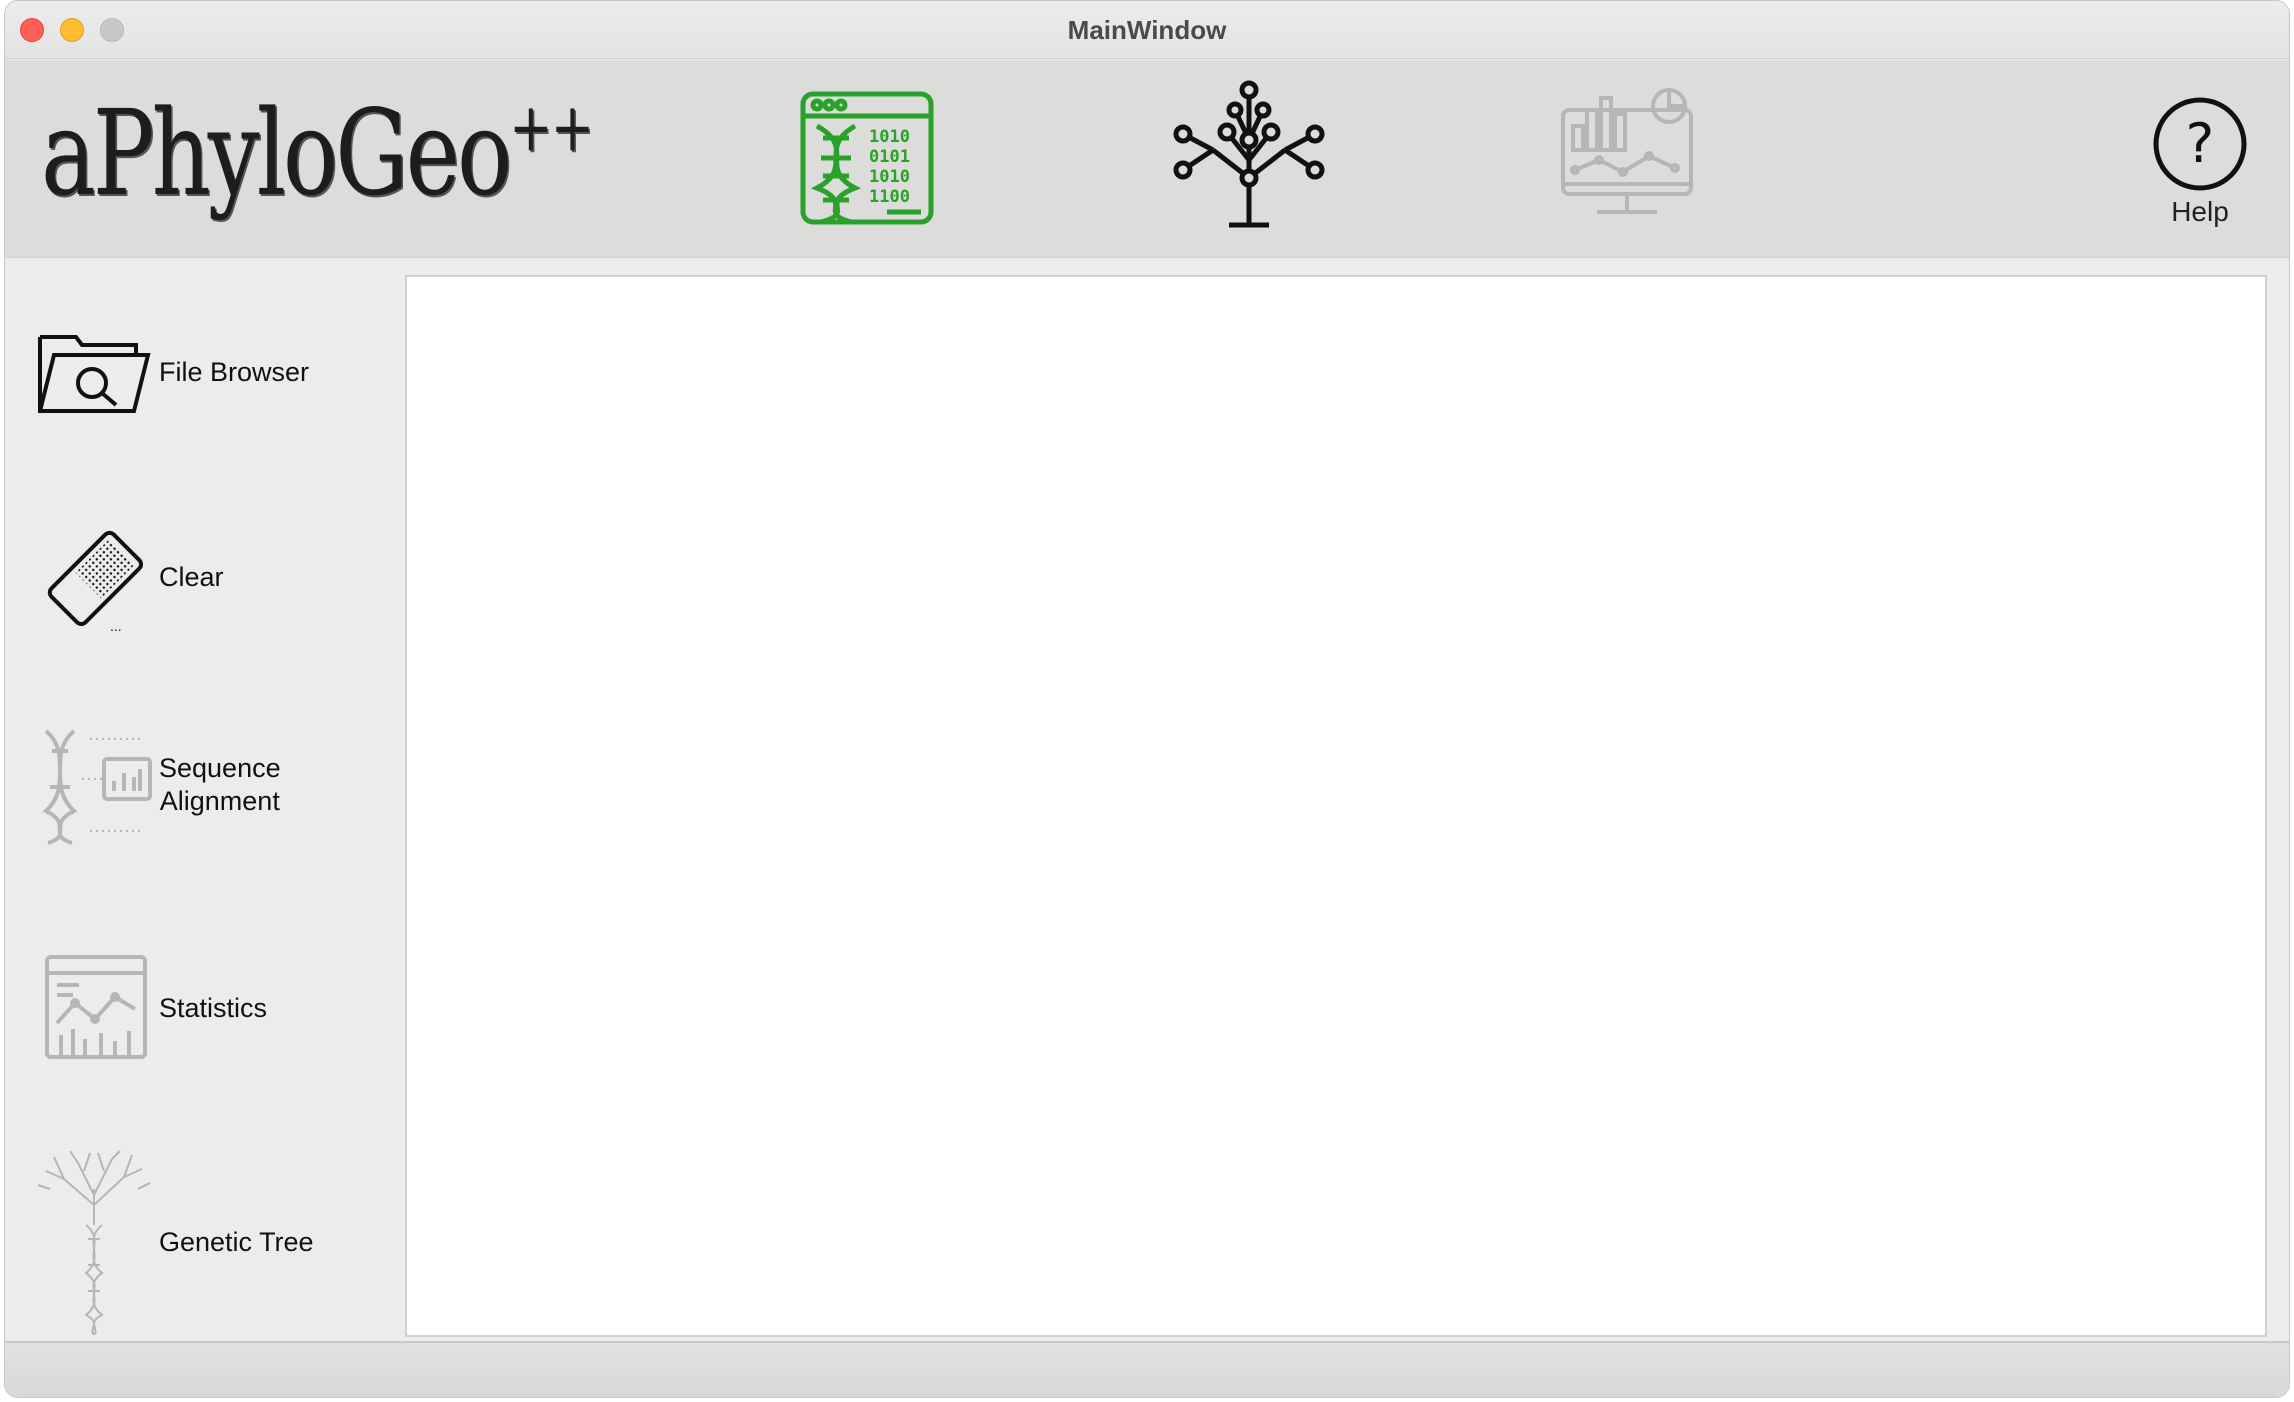 The image size is (2294, 1402). I want to click on tree-tab-button, so click(1249, 155).